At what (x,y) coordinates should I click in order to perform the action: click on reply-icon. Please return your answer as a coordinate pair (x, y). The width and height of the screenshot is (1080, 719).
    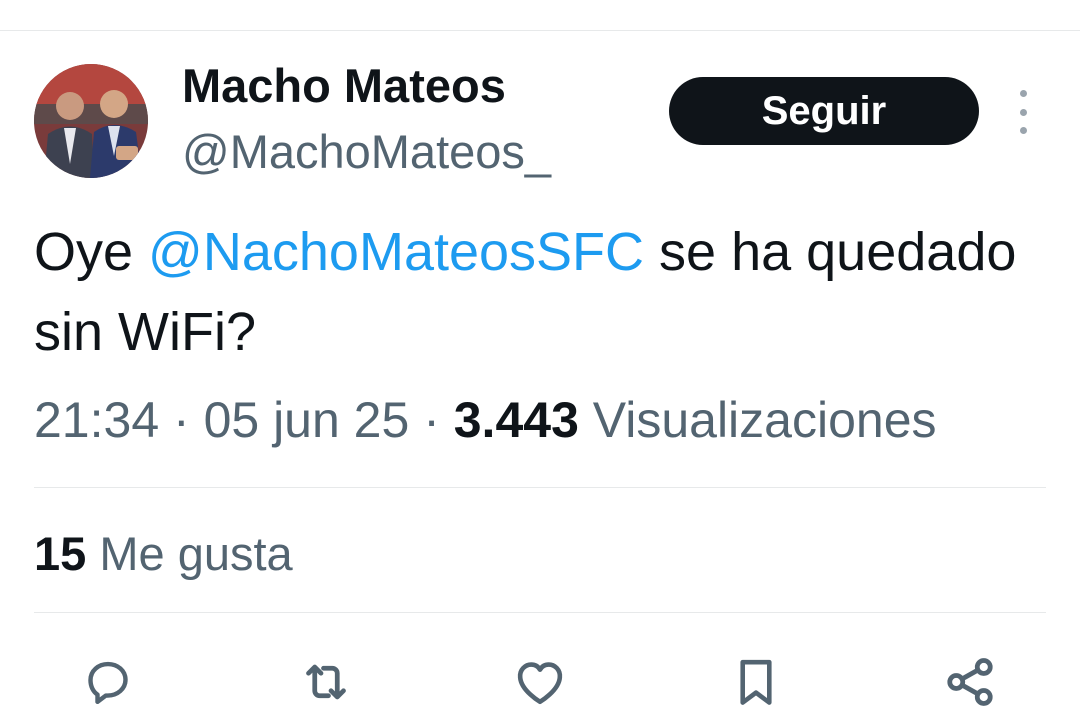
    Looking at the image, I should click on (108, 683).